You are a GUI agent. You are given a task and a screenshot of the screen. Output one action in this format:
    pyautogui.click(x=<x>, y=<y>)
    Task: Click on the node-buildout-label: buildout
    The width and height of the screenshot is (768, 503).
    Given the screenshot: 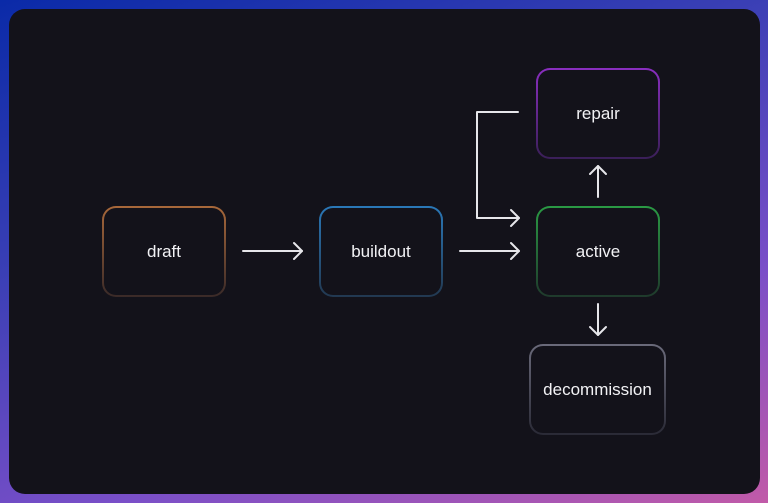 What is the action you would take?
    pyautogui.click(x=381, y=251)
    